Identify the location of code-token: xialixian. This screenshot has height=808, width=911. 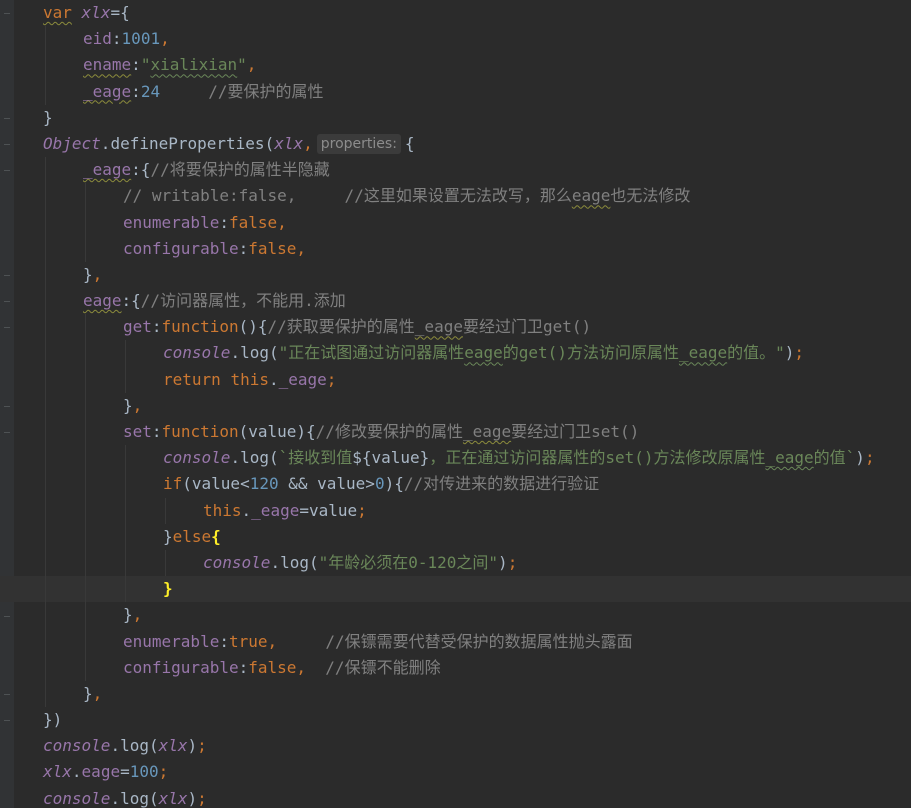
(194, 65).